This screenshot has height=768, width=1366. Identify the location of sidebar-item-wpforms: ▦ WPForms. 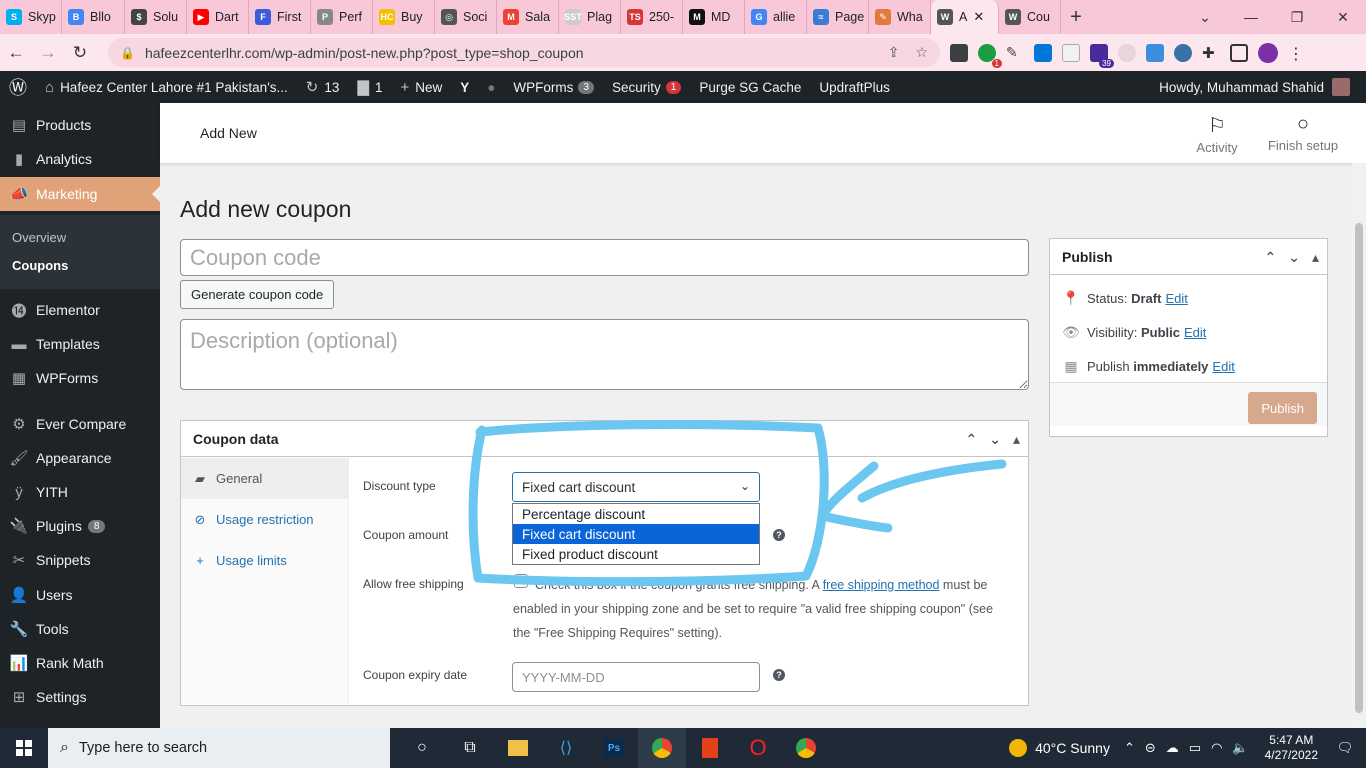
(80, 378).